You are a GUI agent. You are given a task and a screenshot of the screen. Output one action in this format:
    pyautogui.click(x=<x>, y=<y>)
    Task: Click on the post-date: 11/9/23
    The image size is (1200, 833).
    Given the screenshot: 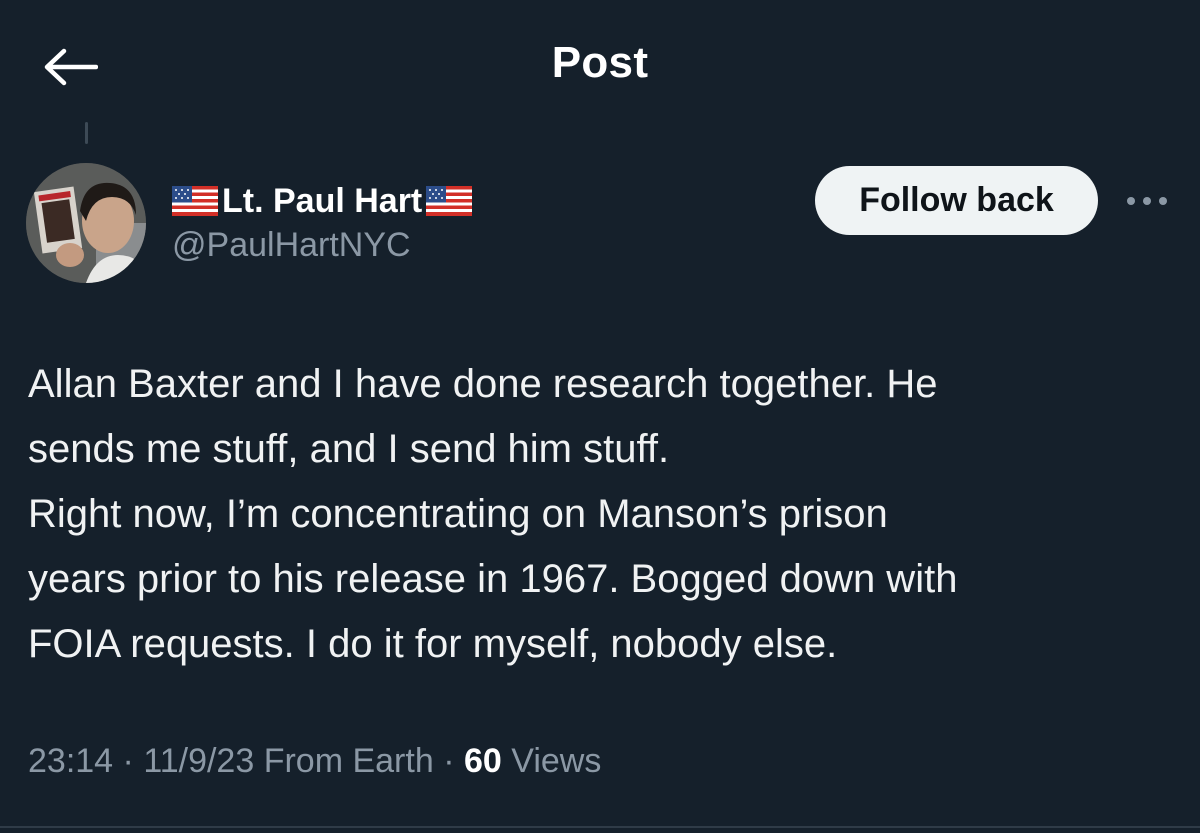 What is the action you would take?
    pyautogui.click(x=198, y=761)
    